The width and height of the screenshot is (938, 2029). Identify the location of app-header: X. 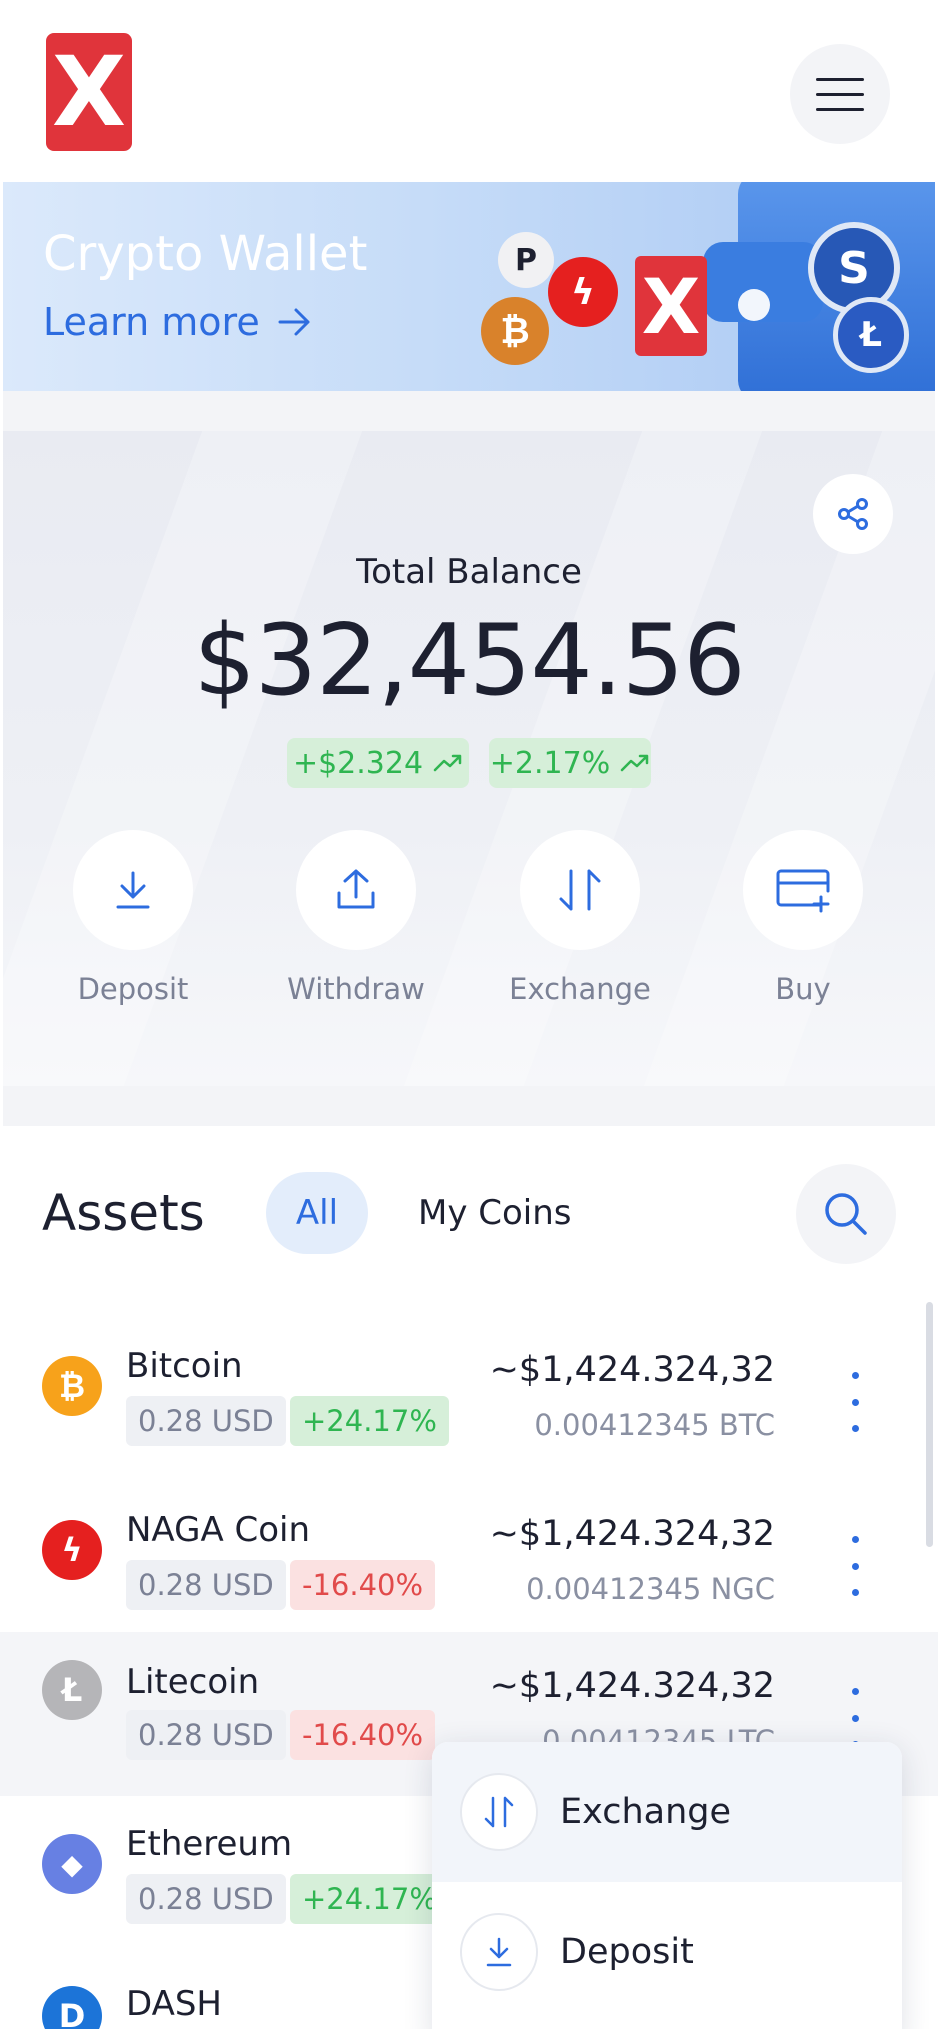
(469, 91).